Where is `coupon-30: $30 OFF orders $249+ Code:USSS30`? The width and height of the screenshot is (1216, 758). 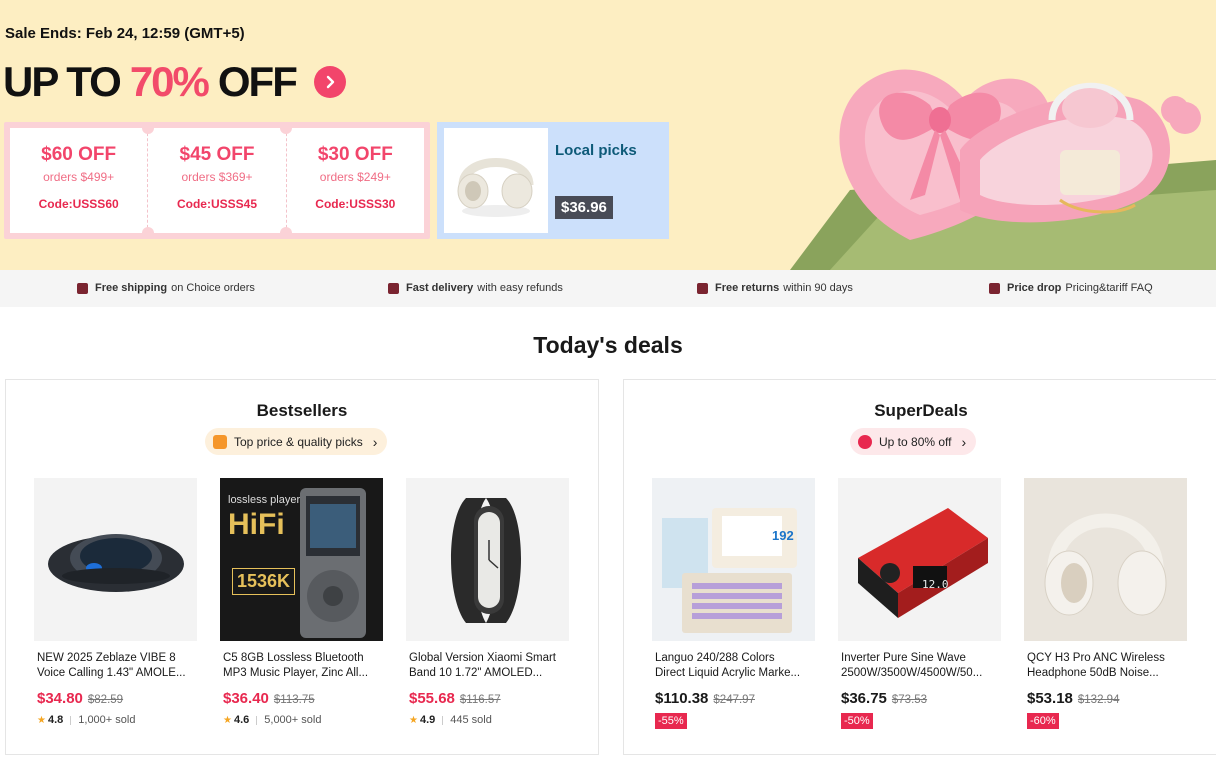
coupon-30: $30 OFF orders $249+ Code:USSS30 is located at coordinates (354, 180).